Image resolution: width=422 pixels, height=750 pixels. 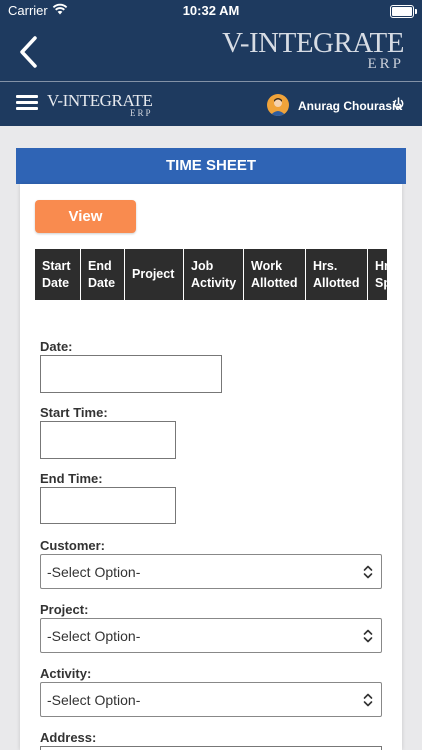 I want to click on column-header-project: Project, so click(x=154, y=274).